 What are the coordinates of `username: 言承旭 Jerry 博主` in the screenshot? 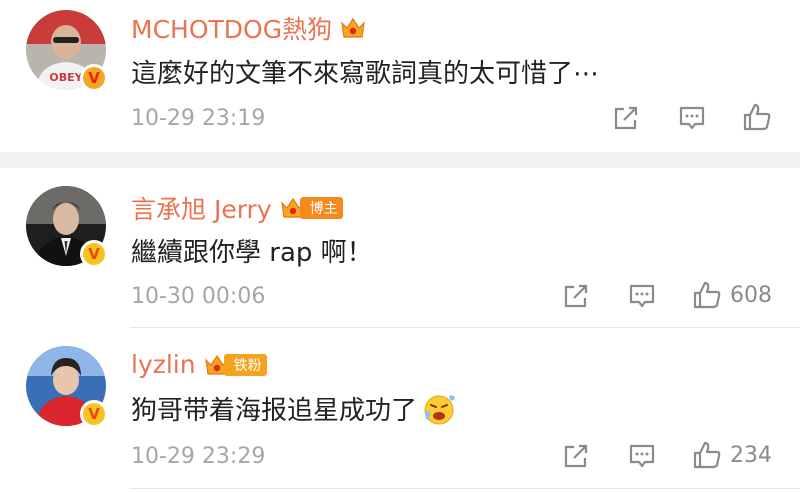 It's located at (237, 208).